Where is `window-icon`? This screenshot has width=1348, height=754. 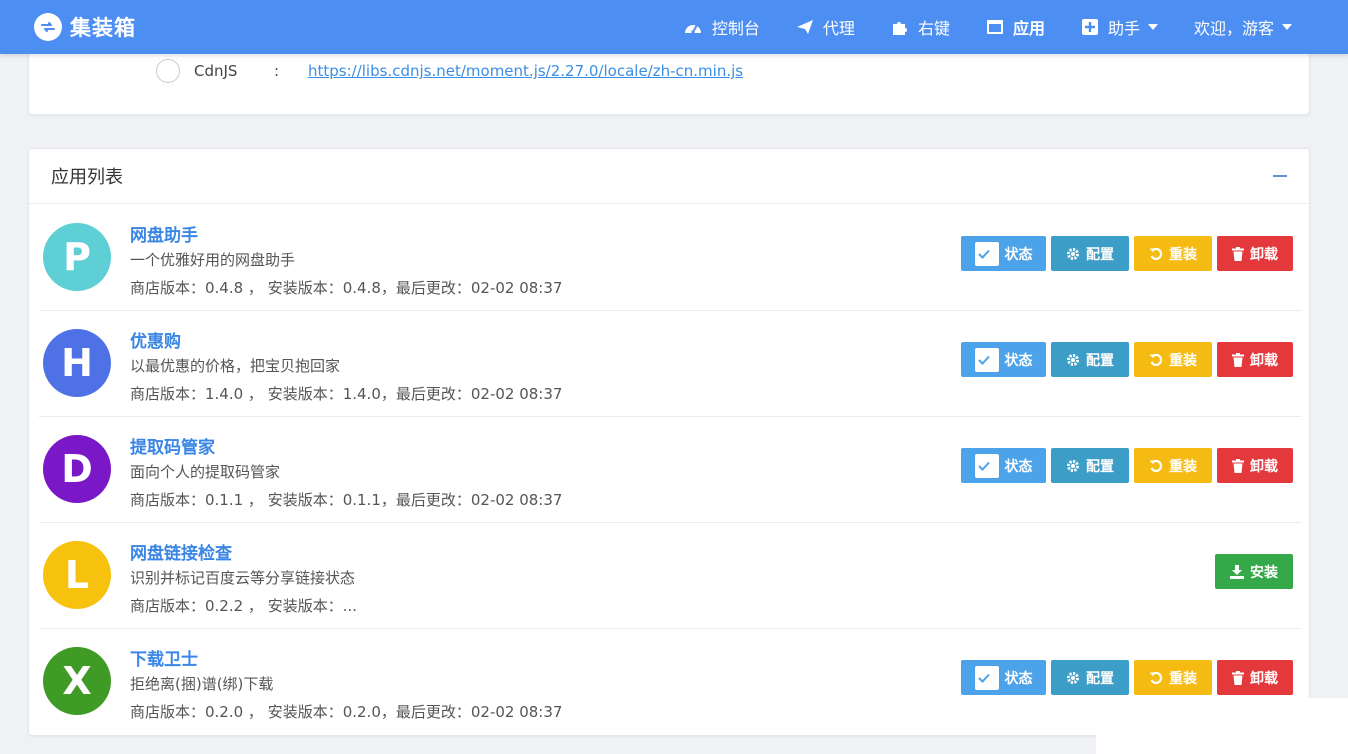
window-icon is located at coordinates (994, 27).